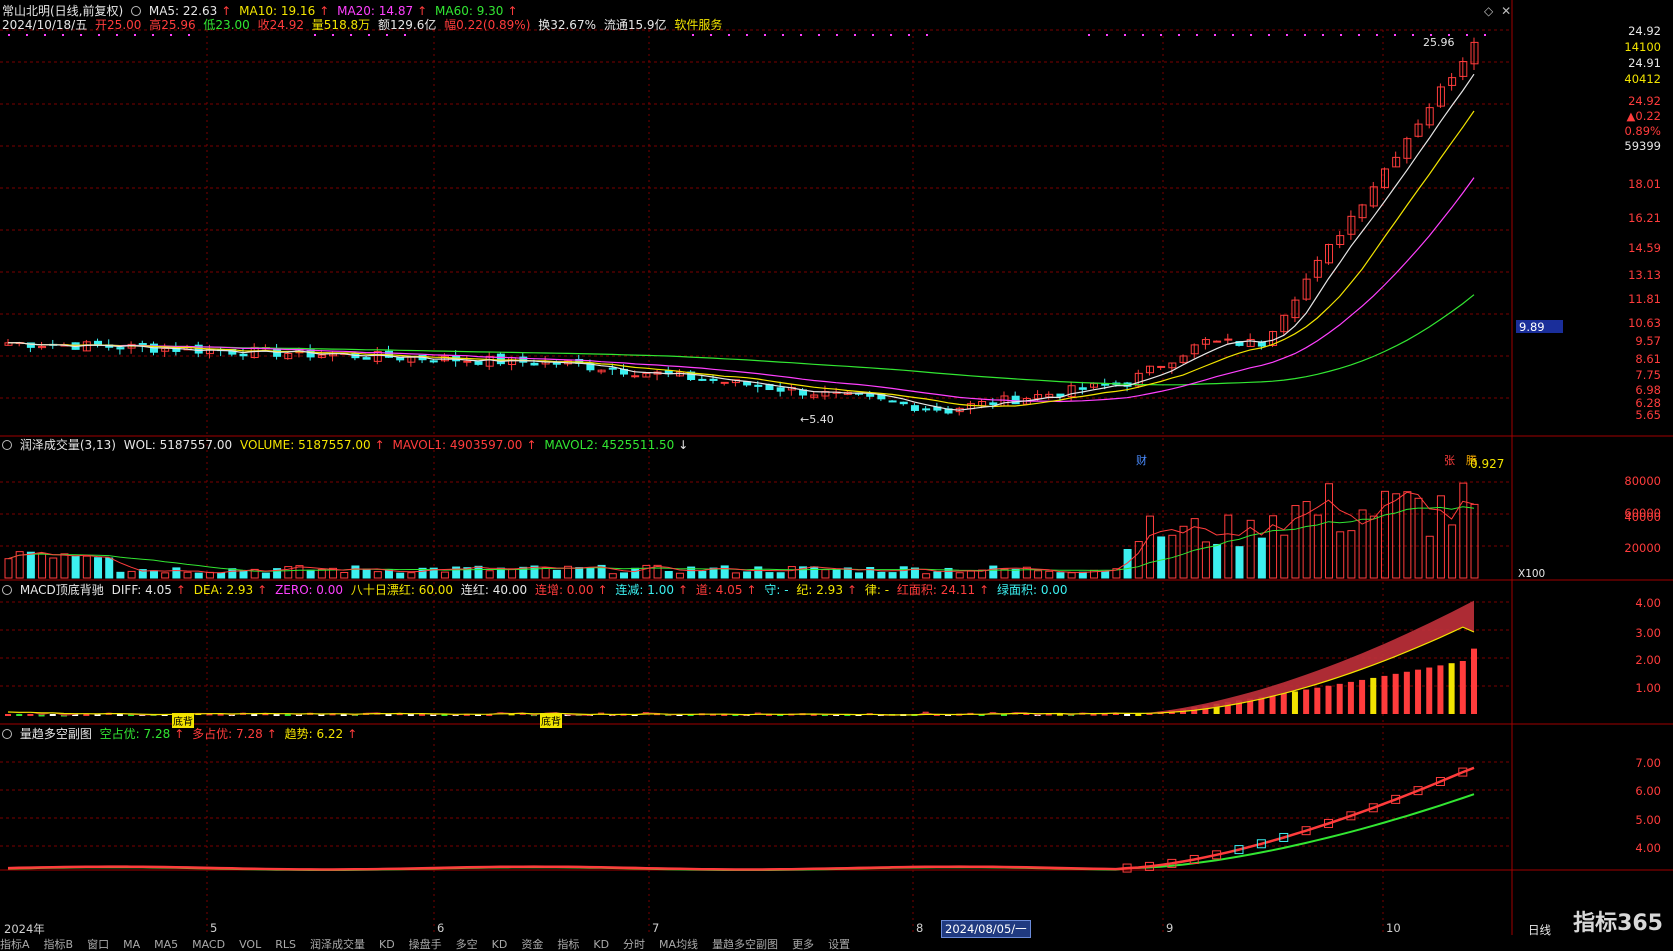  Describe the element at coordinates (1648, 415) in the screenshot. I see `price-tick: 5.65` at that location.